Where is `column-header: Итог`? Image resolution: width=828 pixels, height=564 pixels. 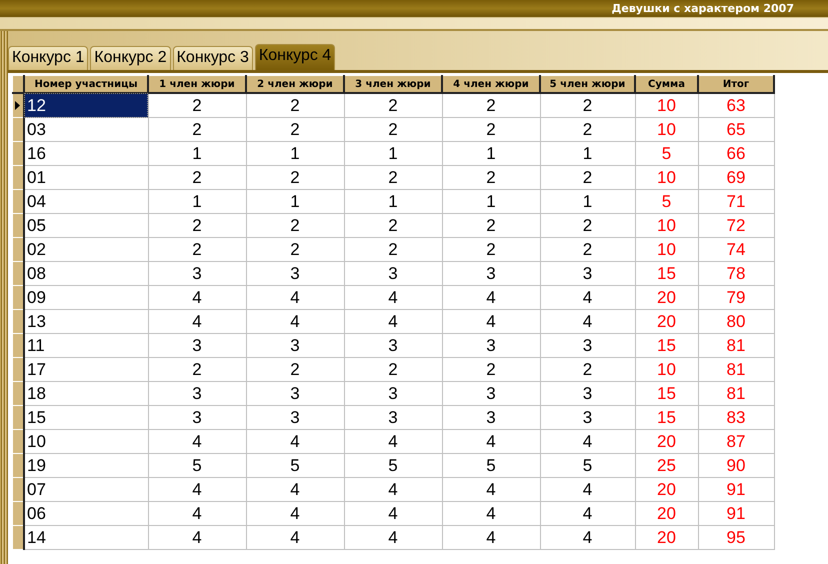
column-header: Итог is located at coordinates (736, 84).